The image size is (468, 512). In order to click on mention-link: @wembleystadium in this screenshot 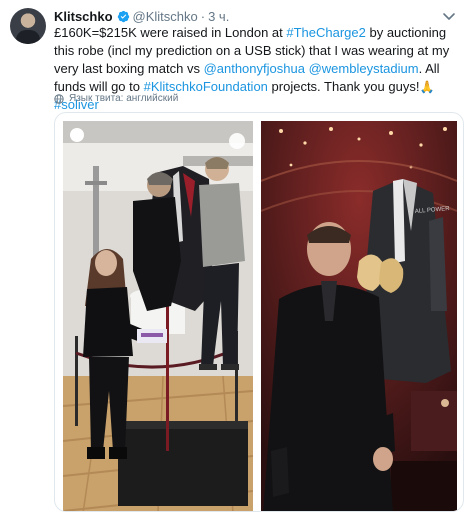, I will do `click(364, 68)`.